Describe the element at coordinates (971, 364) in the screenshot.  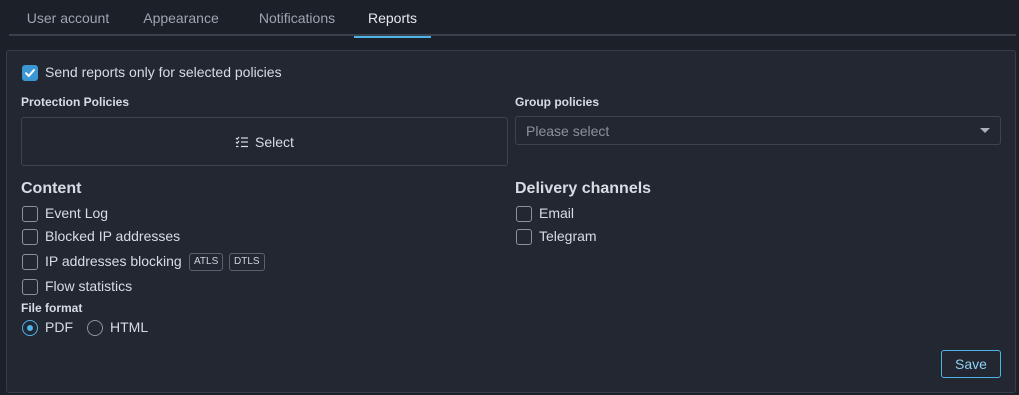
I see `save-button: Save` at that location.